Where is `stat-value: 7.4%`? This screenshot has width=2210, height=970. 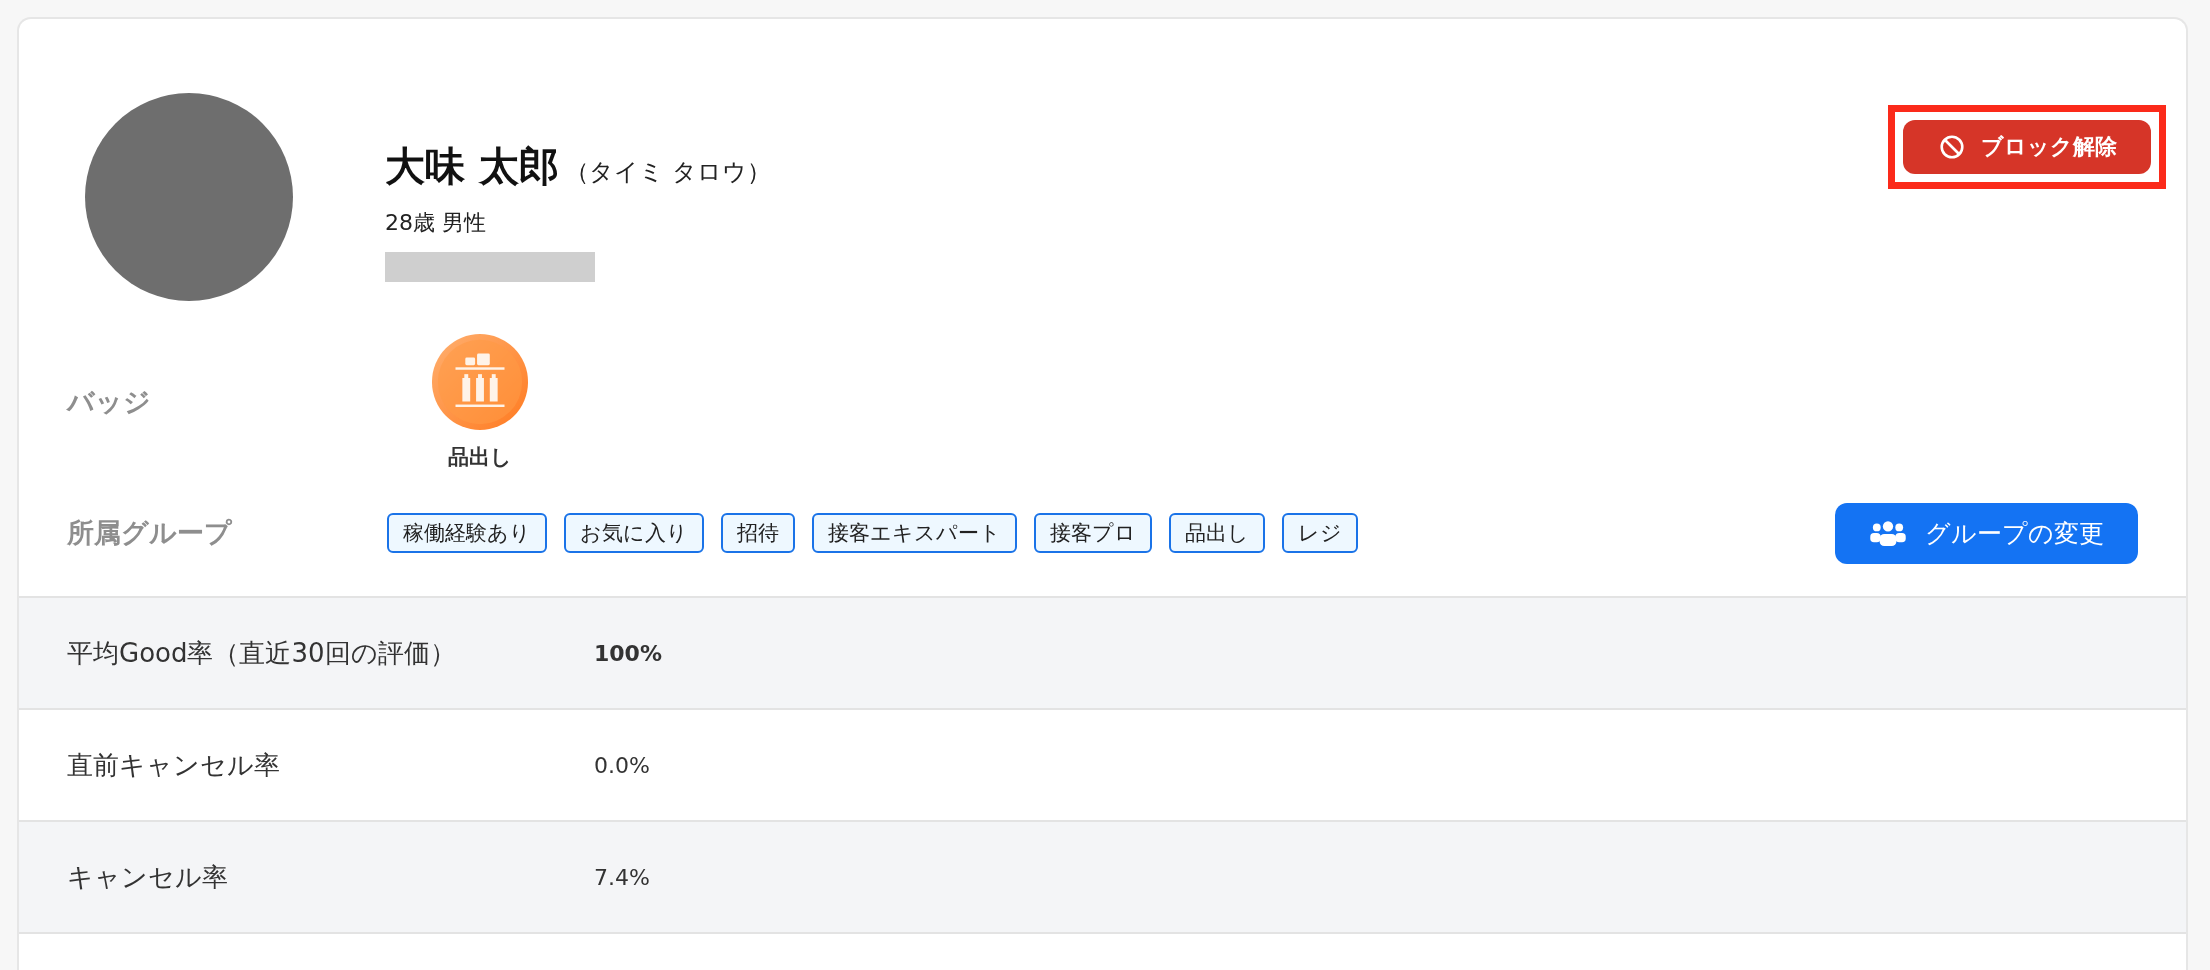
stat-value: 7.4% is located at coordinates (622, 877).